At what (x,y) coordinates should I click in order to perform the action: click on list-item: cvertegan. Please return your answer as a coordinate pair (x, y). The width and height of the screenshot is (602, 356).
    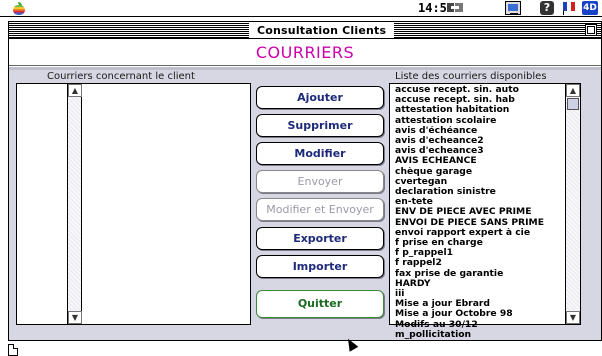
    Looking at the image, I should click on (480, 182).